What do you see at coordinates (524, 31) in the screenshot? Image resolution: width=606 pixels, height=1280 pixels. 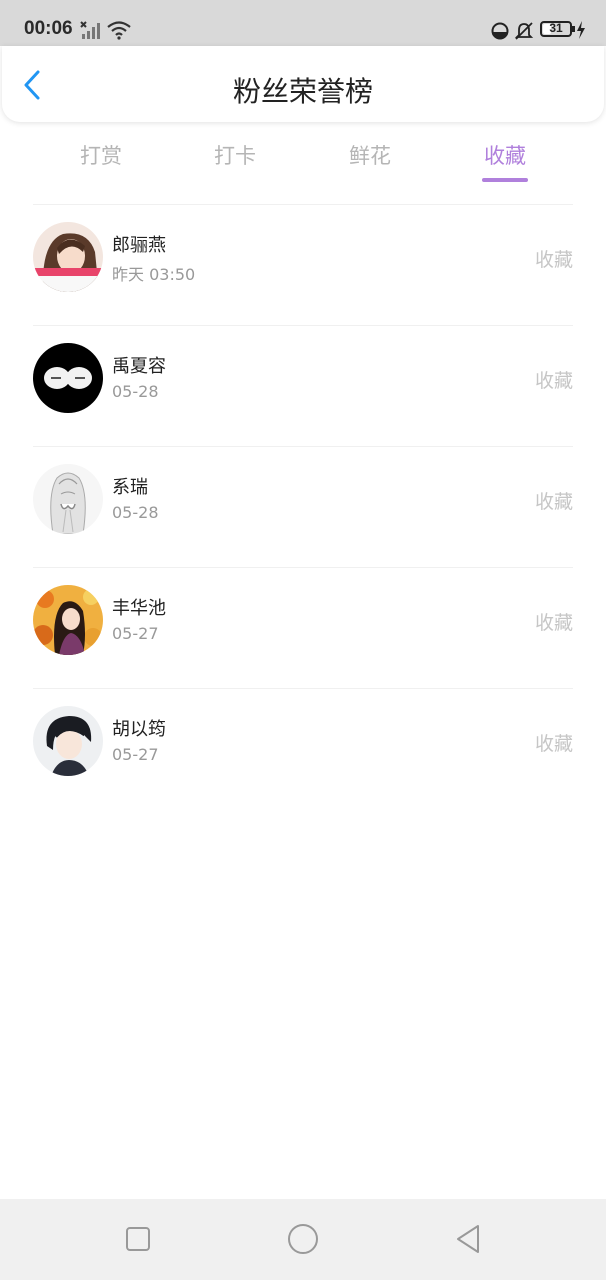 I see `bell-muted-icon` at bounding box center [524, 31].